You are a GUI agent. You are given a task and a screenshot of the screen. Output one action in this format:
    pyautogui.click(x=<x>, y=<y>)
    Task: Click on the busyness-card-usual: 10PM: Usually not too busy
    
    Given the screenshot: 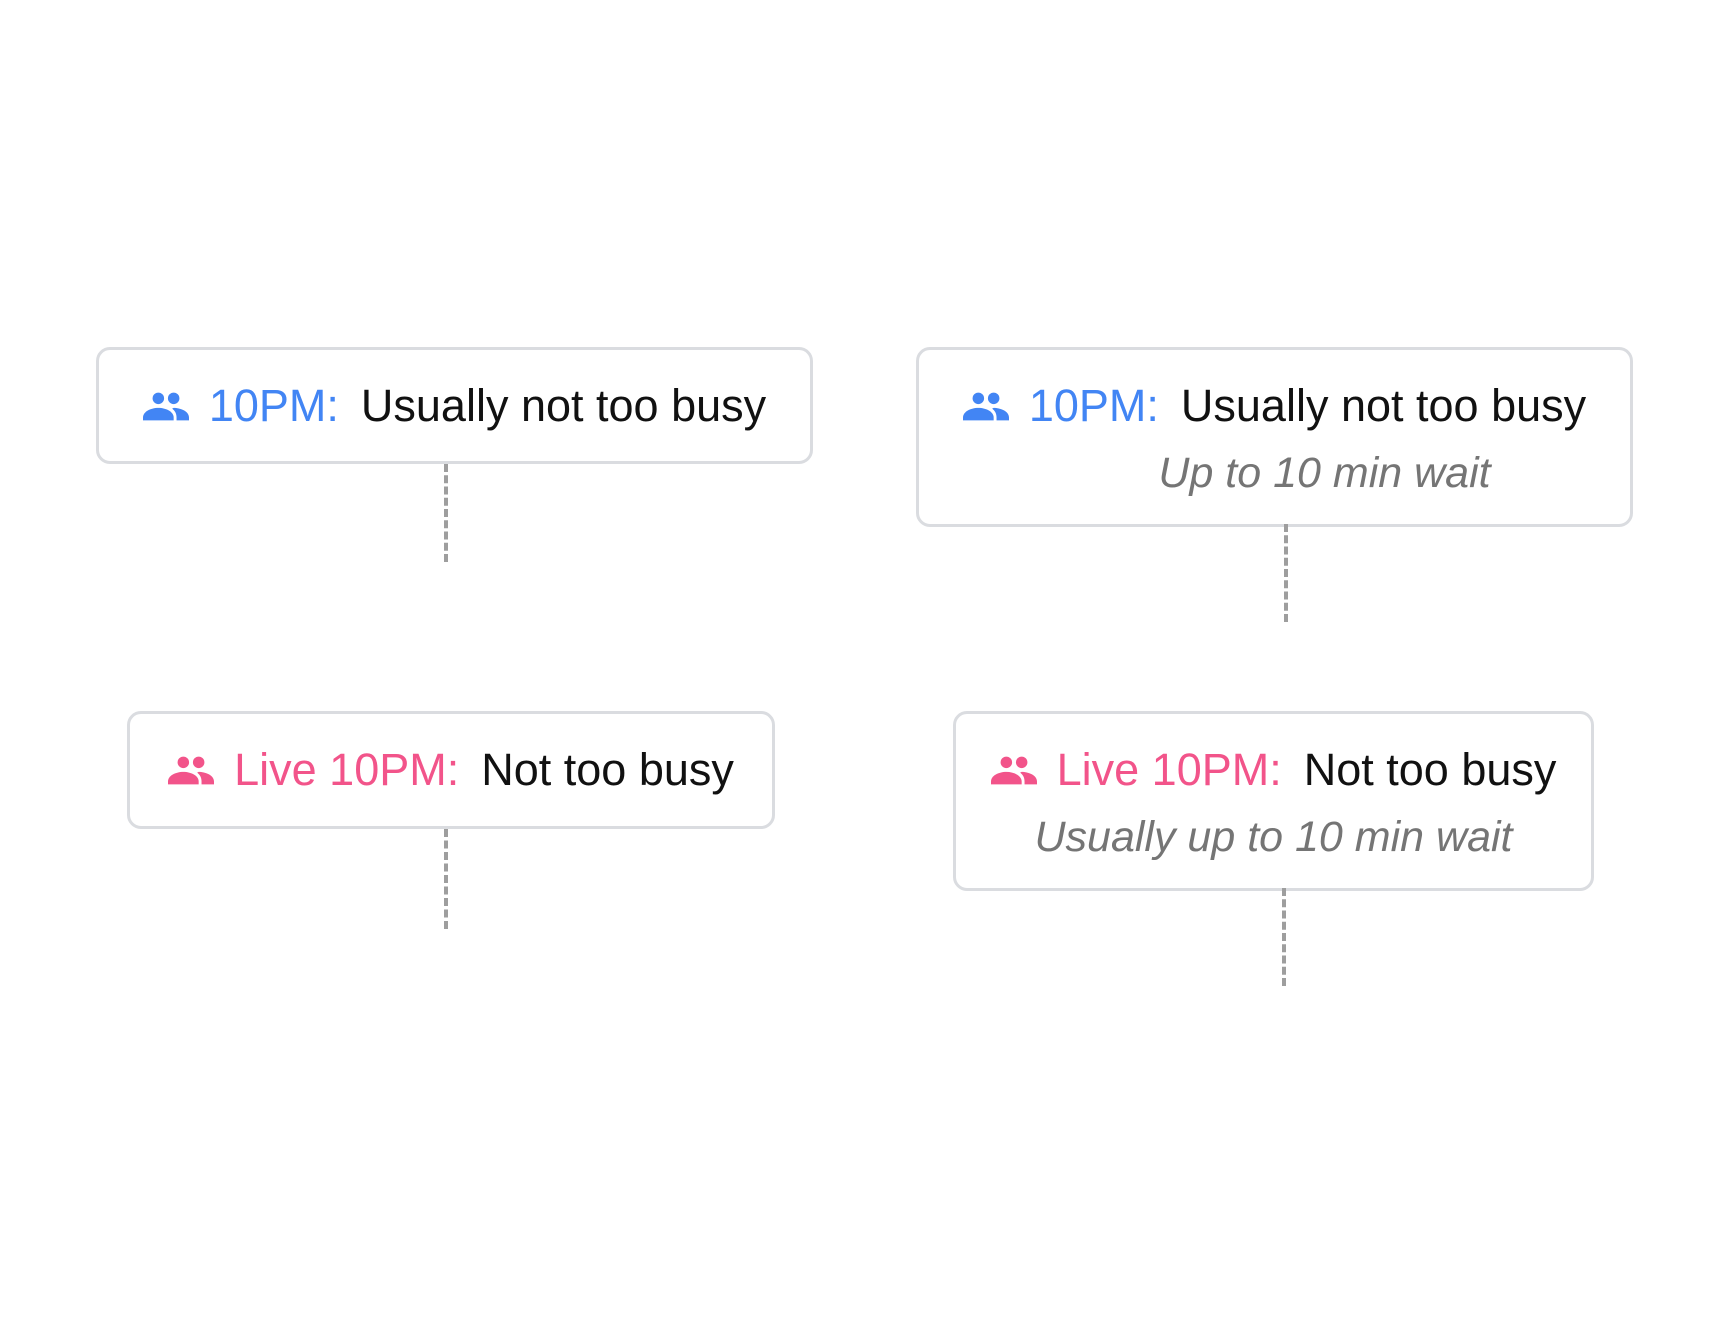 What is the action you would take?
    pyautogui.click(x=454, y=405)
    